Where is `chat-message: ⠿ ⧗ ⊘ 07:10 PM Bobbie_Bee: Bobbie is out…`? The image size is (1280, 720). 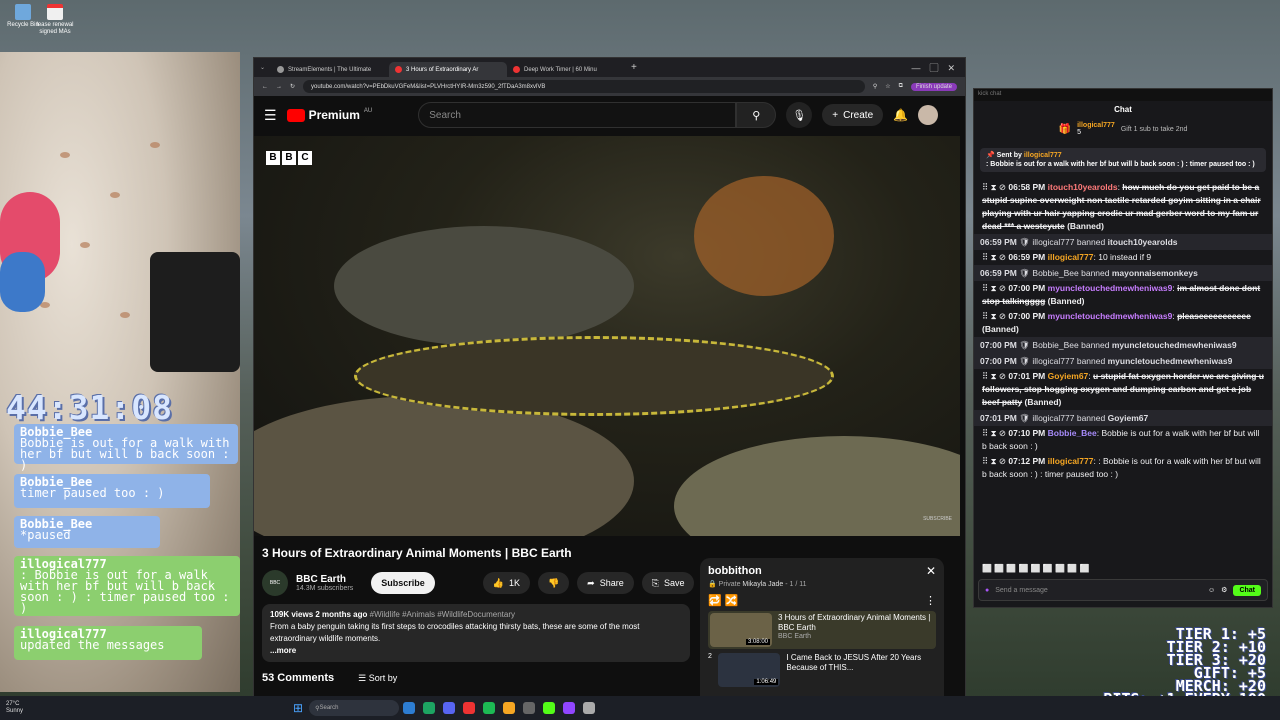
chat-message: ⠿ ⧗ ⊘ 07:10 PM Bobbie_Bee: Bobbie is out… is located at coordinates (1121, 439).